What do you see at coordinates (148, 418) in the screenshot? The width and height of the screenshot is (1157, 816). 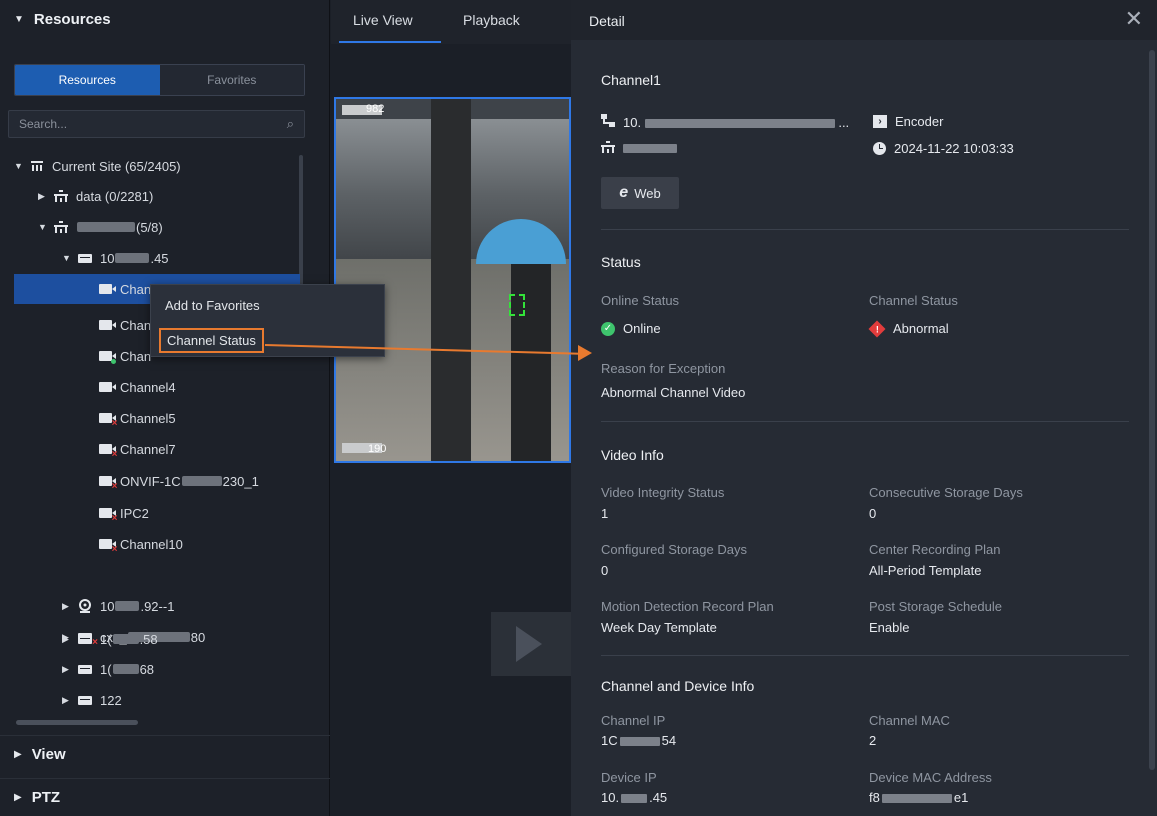 I see `tree-item-label: Channel5` at bounding box center [148, 418].